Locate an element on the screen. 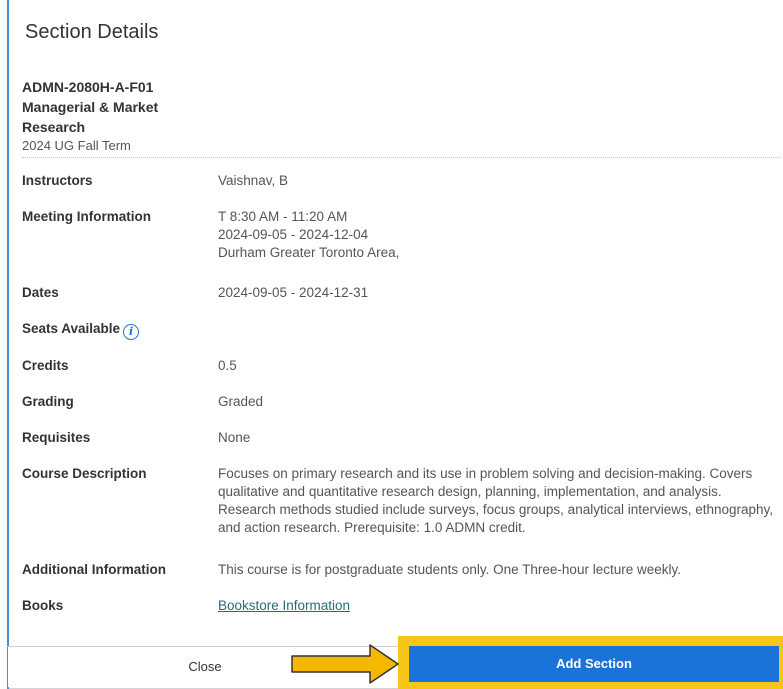 This screenshot has width=783, height=689. meeting-time: T 8:30 AM - 11:20 AM is located at coordinates (283, 216).